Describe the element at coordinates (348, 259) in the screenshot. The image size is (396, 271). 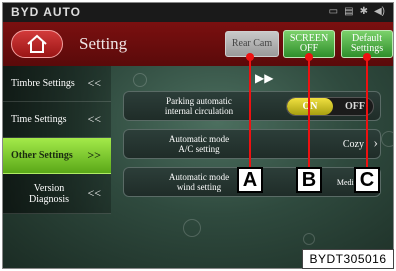
I see `figure-id-label: BYDT305016` at that location.